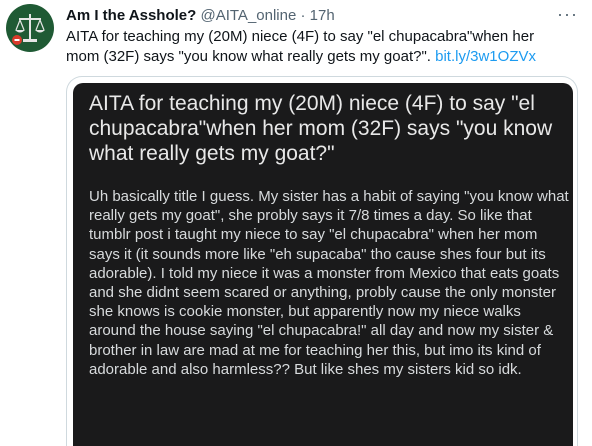  I want to click on scales-of-justice-icon, so click(28, 29).